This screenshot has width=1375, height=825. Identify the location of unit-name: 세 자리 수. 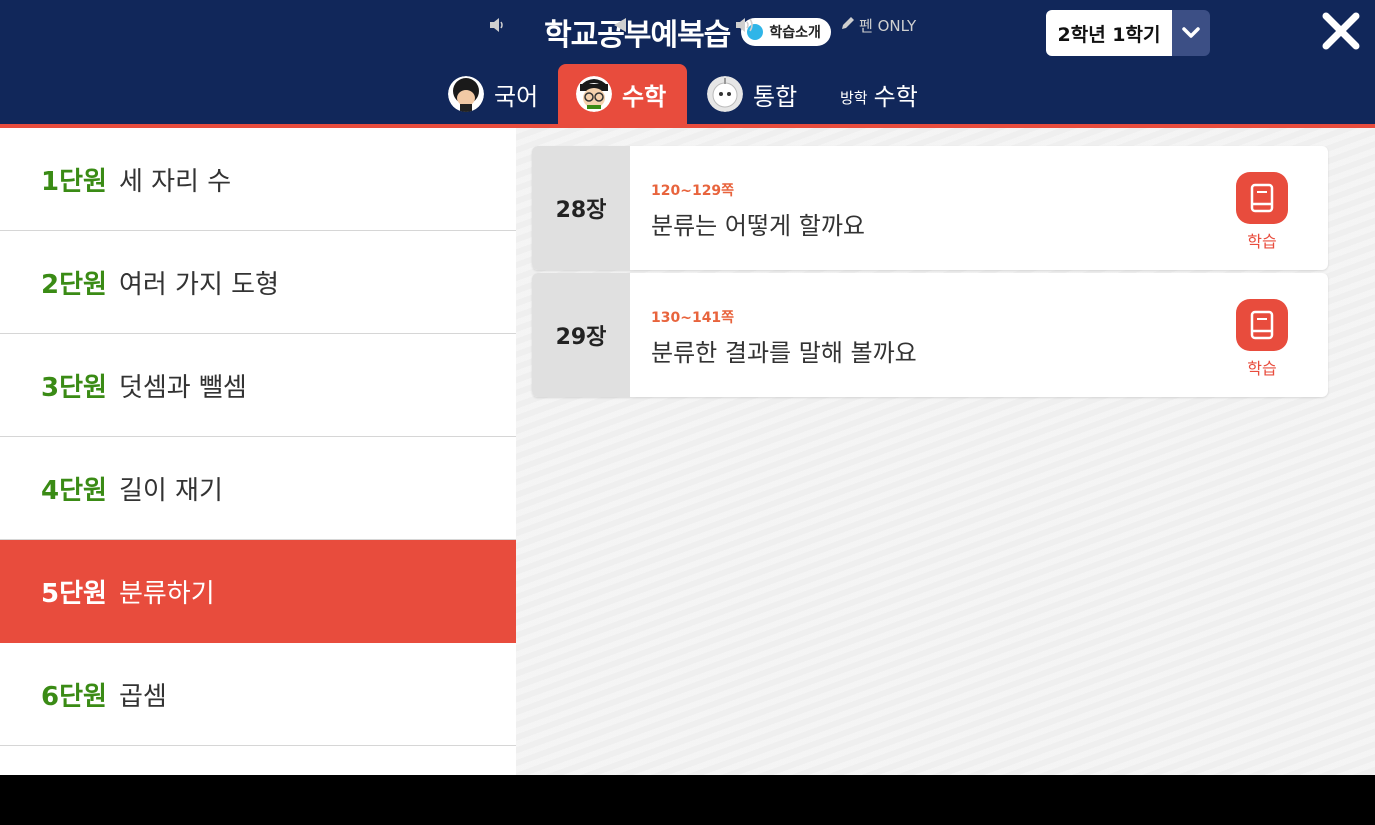
(175, 181).